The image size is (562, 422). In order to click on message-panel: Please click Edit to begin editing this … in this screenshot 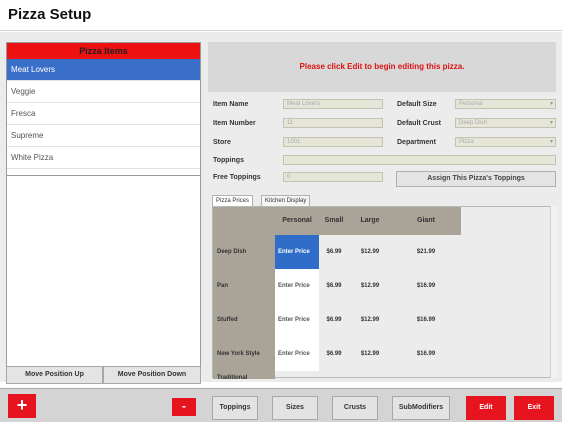, I will do `click(382, 67)`.